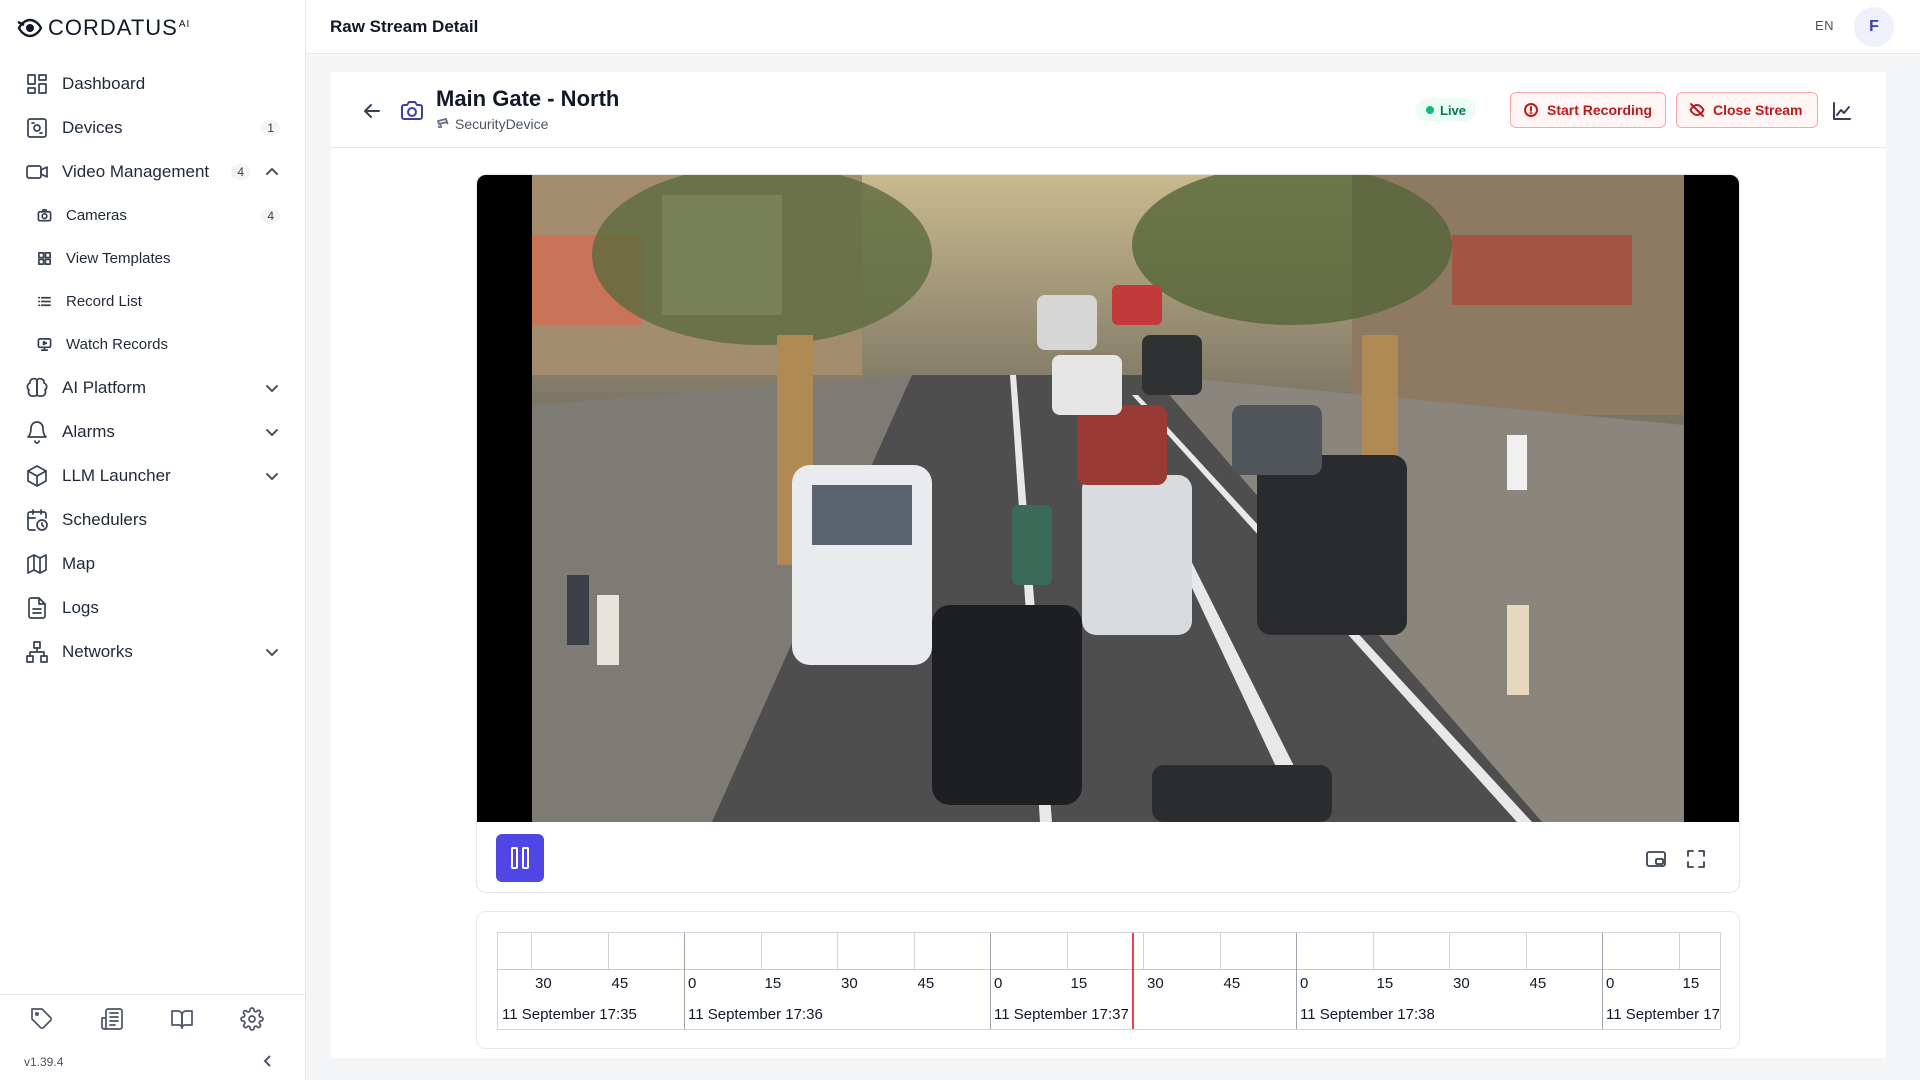 This screenshot has width=1920, height=1080. What do you see at coordinates (37, 388) in the screenshot?
I see `brain-icon` at bounding box center [37, 388].